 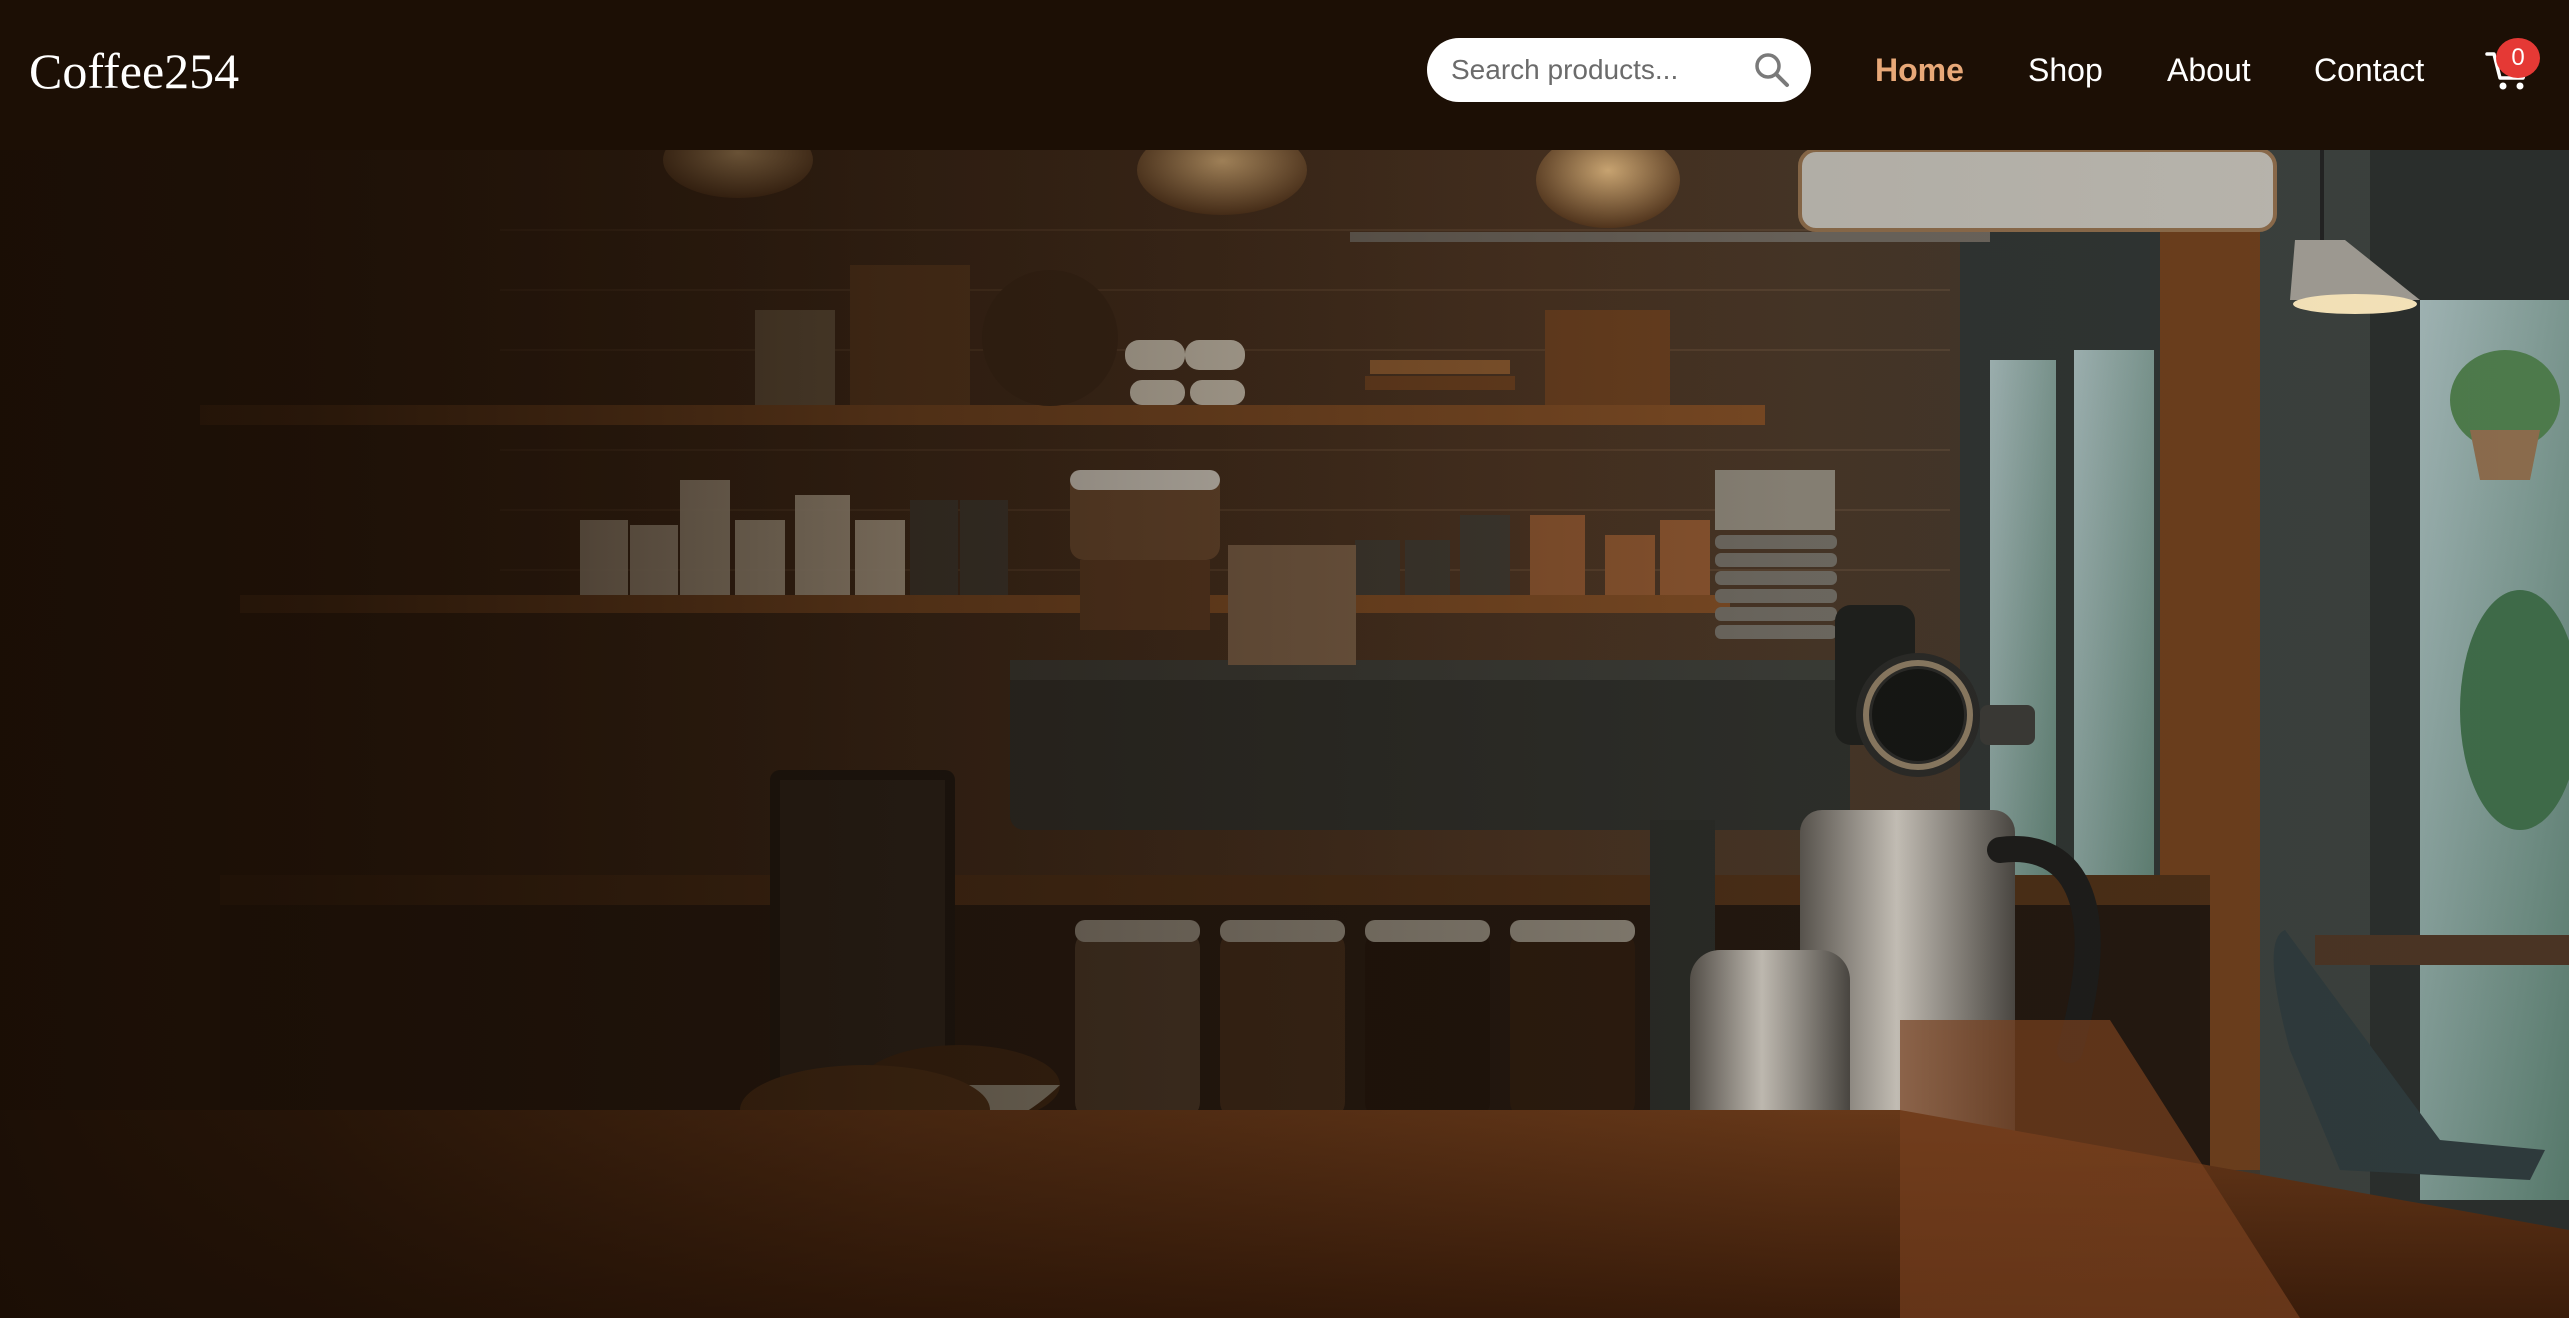 I want to click on nav-link-shop: Shop, so click(x=2065, y=70).